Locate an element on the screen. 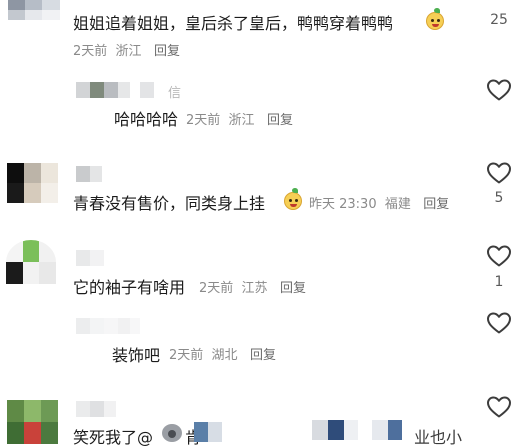 The height and width of the screenshot is (448, 522). comment-time: 昨天 23:30 is located at coordinates (343, 204).